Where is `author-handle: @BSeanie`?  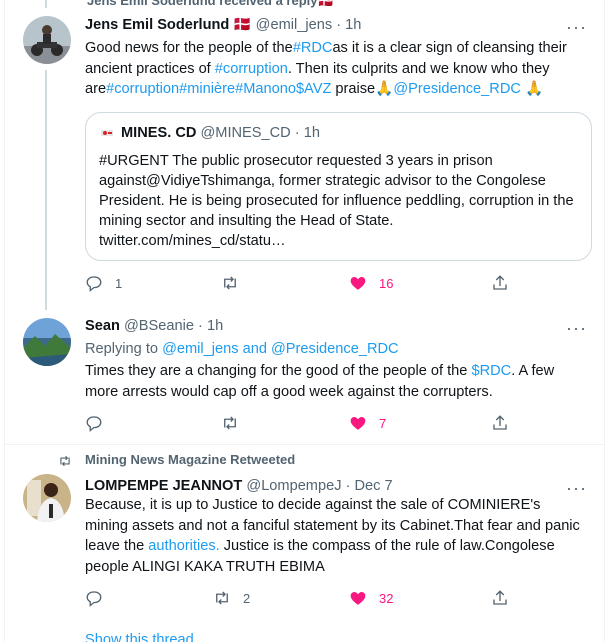
author-handle: @BSeanie is located at coordinates (159, 326).